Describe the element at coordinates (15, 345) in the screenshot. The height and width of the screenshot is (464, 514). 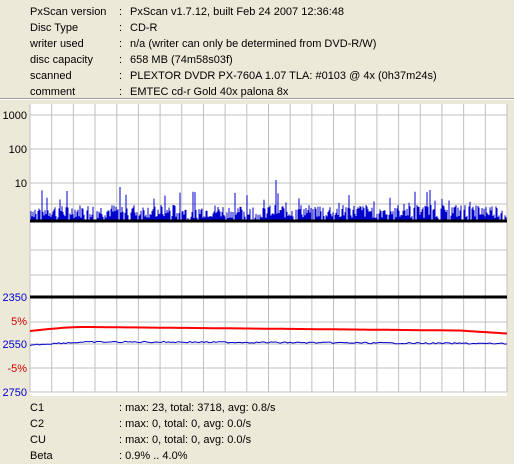
I see `ytick-label: 2550` at that location.